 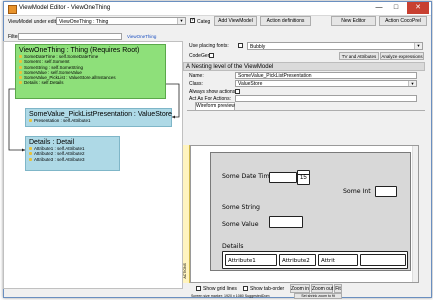 I want to click on grid-column-label: Attrit, so click(x=328, y=261).